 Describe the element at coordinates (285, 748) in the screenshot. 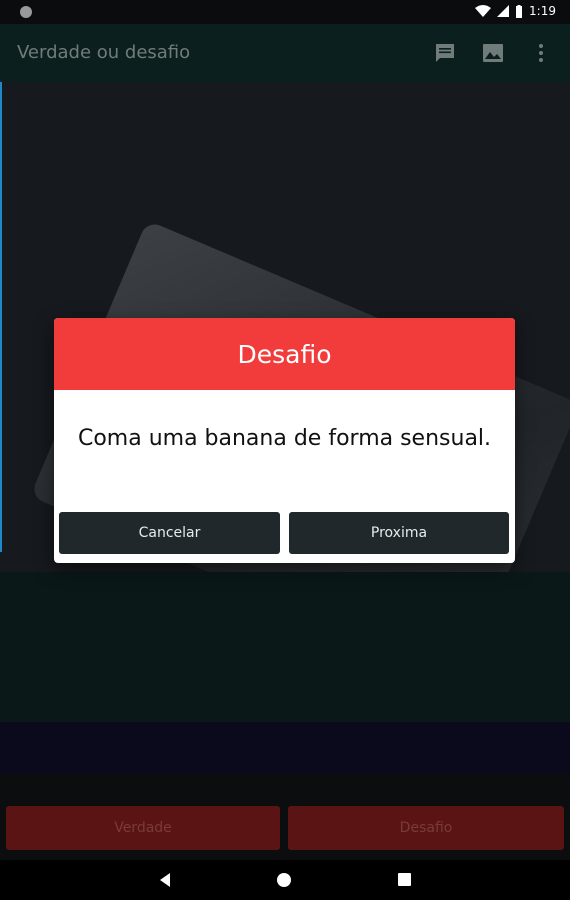

I see `ad-band` at that location.